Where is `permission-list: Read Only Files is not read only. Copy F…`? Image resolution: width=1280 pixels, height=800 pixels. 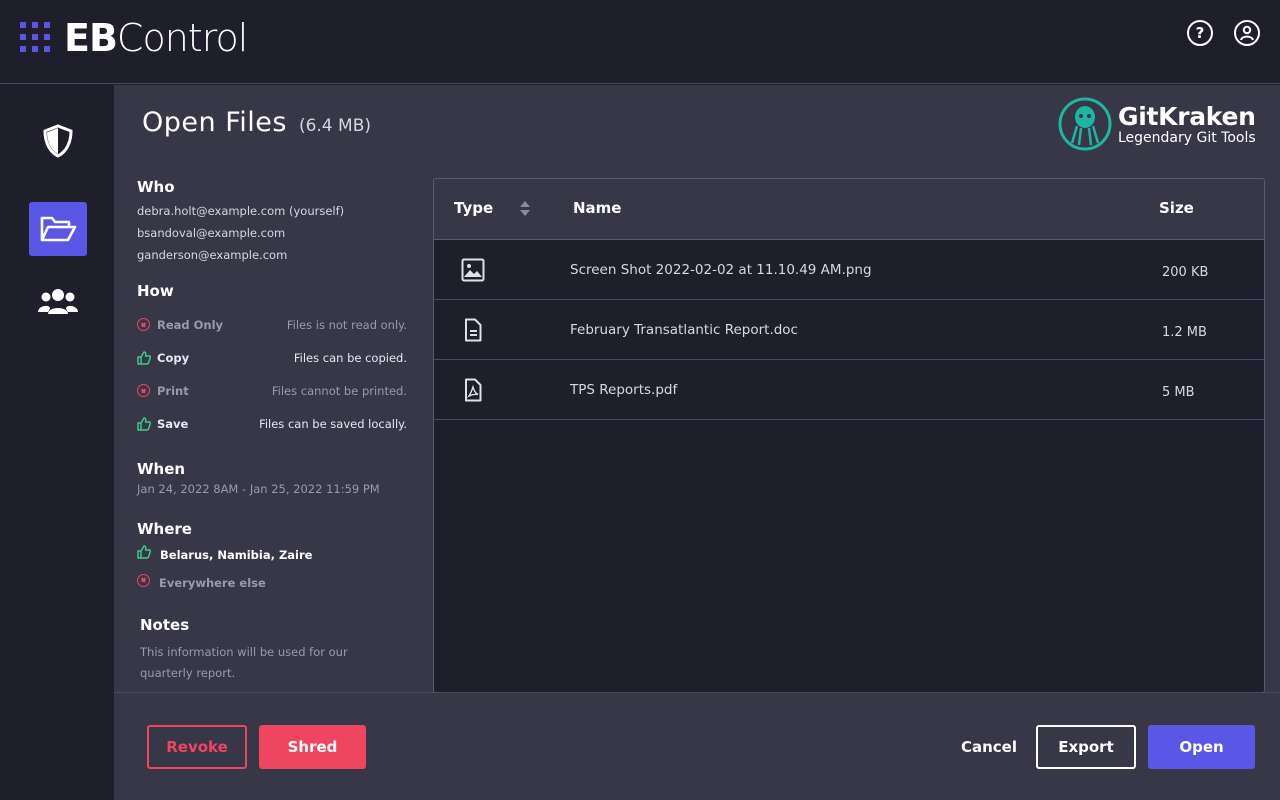 permission-list: Read Only Files is not read only. Copy F… is located at coordinates (272, 374).